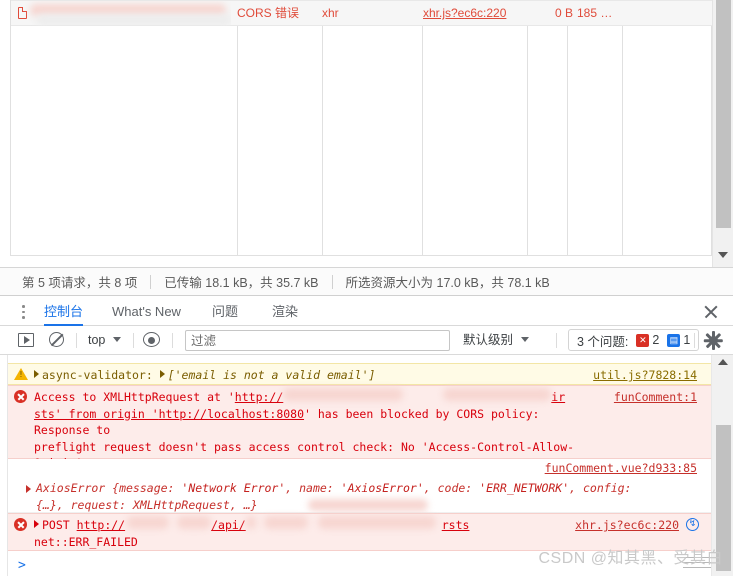 The height and width of the screenshot is (576, 733). What do you see at coordinates (634, 340) in the screenshot?
I see `issues-counter-button: 3 个问题: ✕ 2 ▤ 1` at bounding box center [634, 340].